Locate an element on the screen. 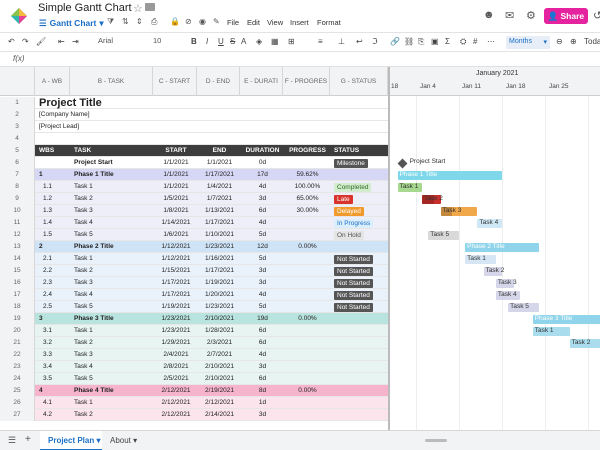  row-number: 11 is located at coordinates (17, 223).